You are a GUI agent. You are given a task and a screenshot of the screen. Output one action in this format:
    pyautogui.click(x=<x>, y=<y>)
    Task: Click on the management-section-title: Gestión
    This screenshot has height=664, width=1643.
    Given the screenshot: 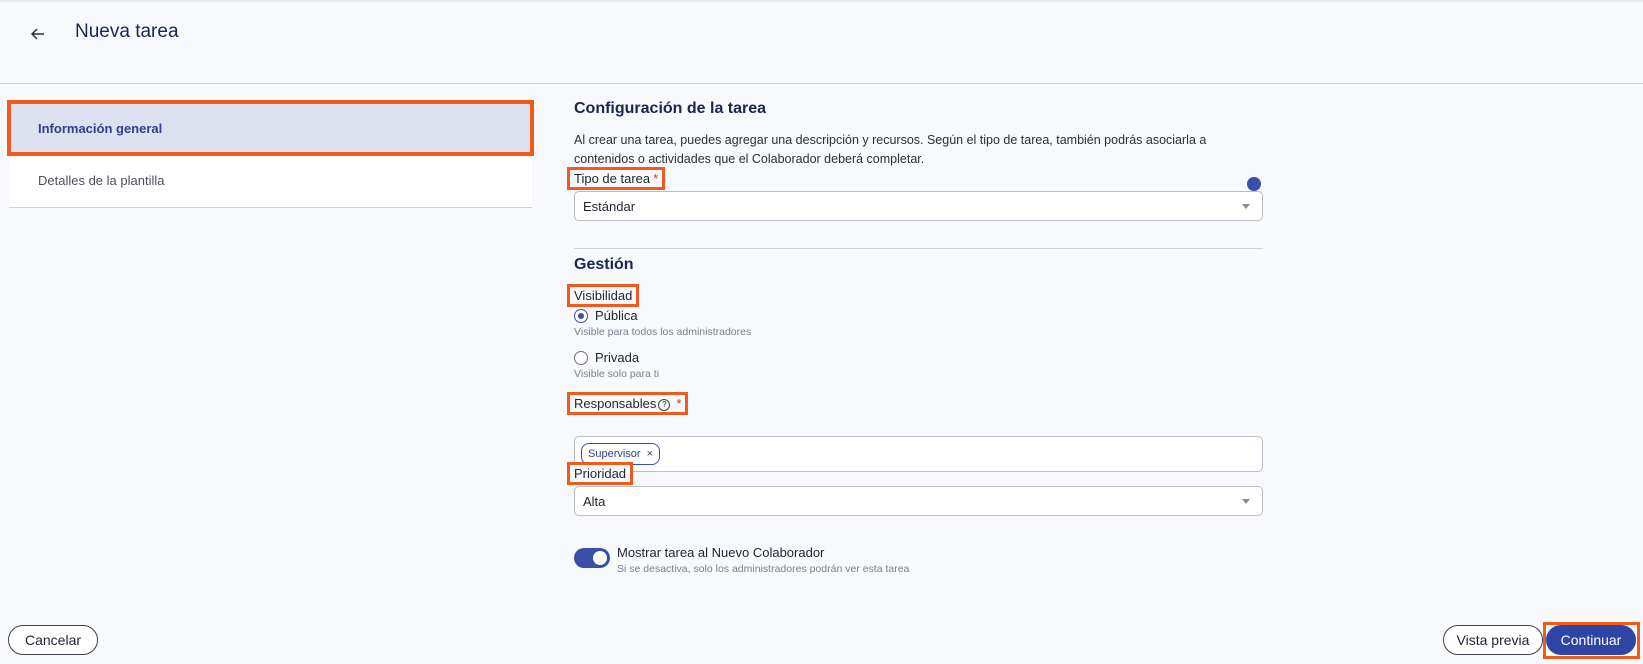 What is the action you would take?
    pyautogui.click(x=604, y=264)
    